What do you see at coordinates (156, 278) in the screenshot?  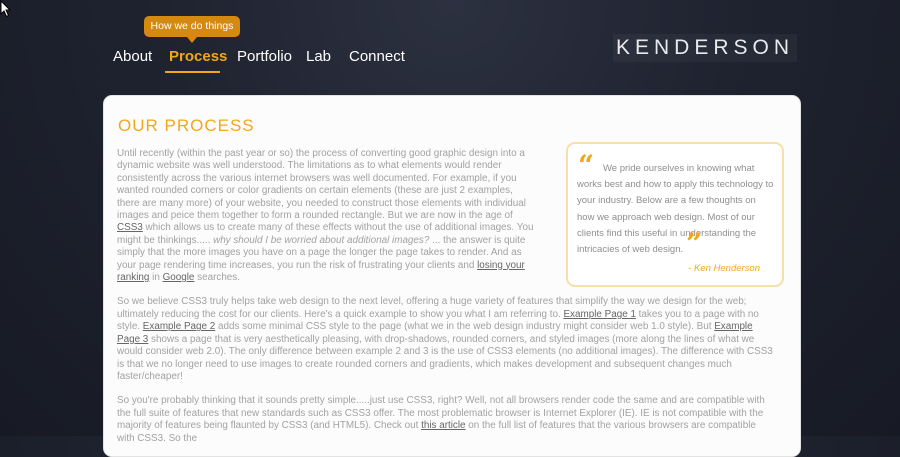 I see `paragraph-text: in` at bounding box center [156, 278].